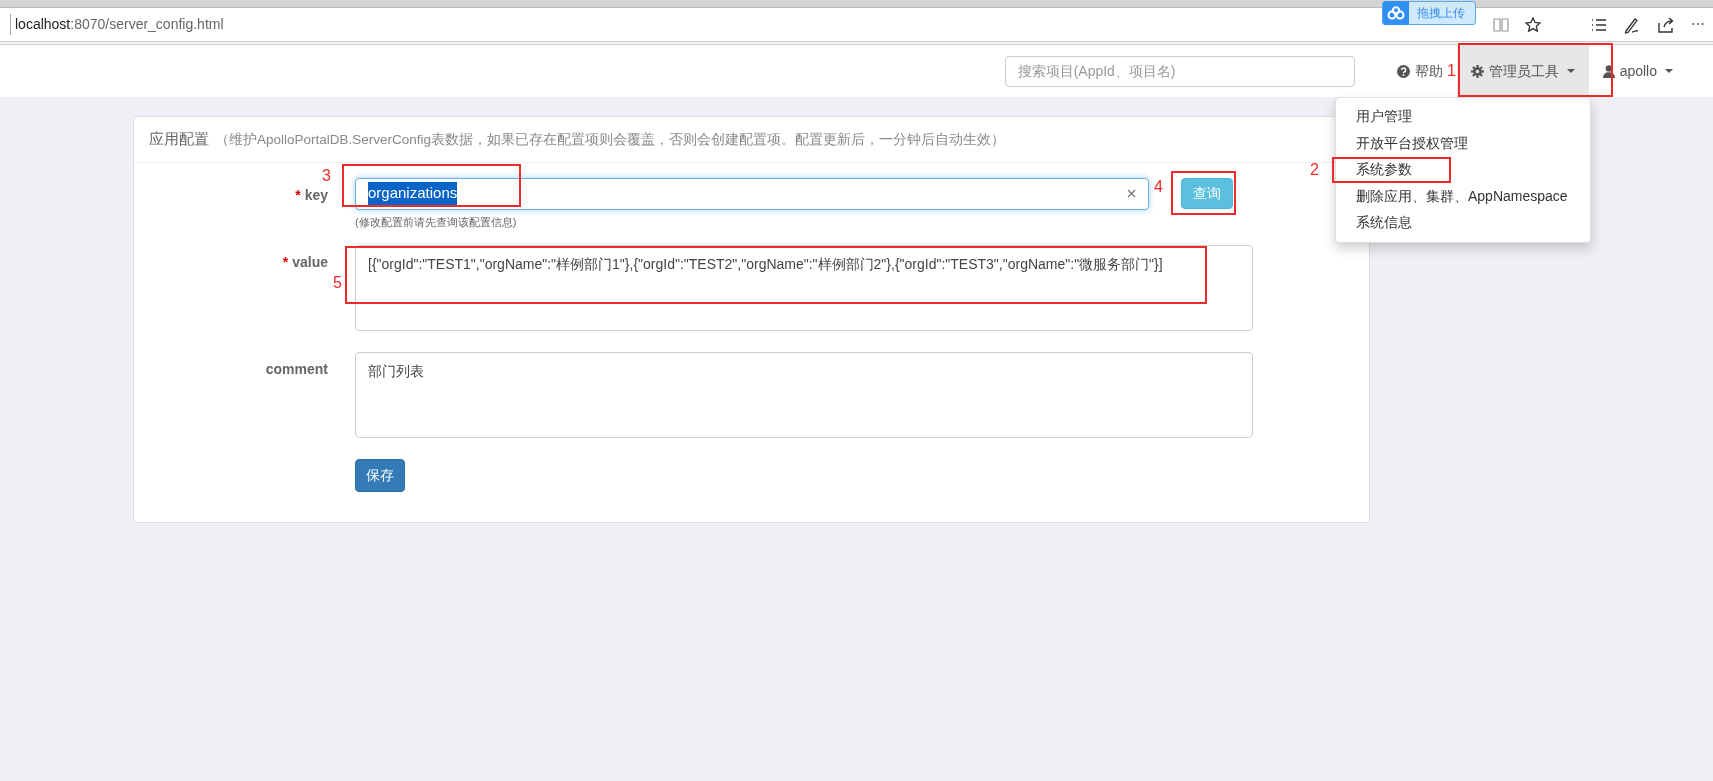 This screenshot has height=781, width=1713. What do you see at coordinates (1384, 222) in the screenshot?
I see `dropdown-item: 系统信息` at bounding box center [1384, 222].